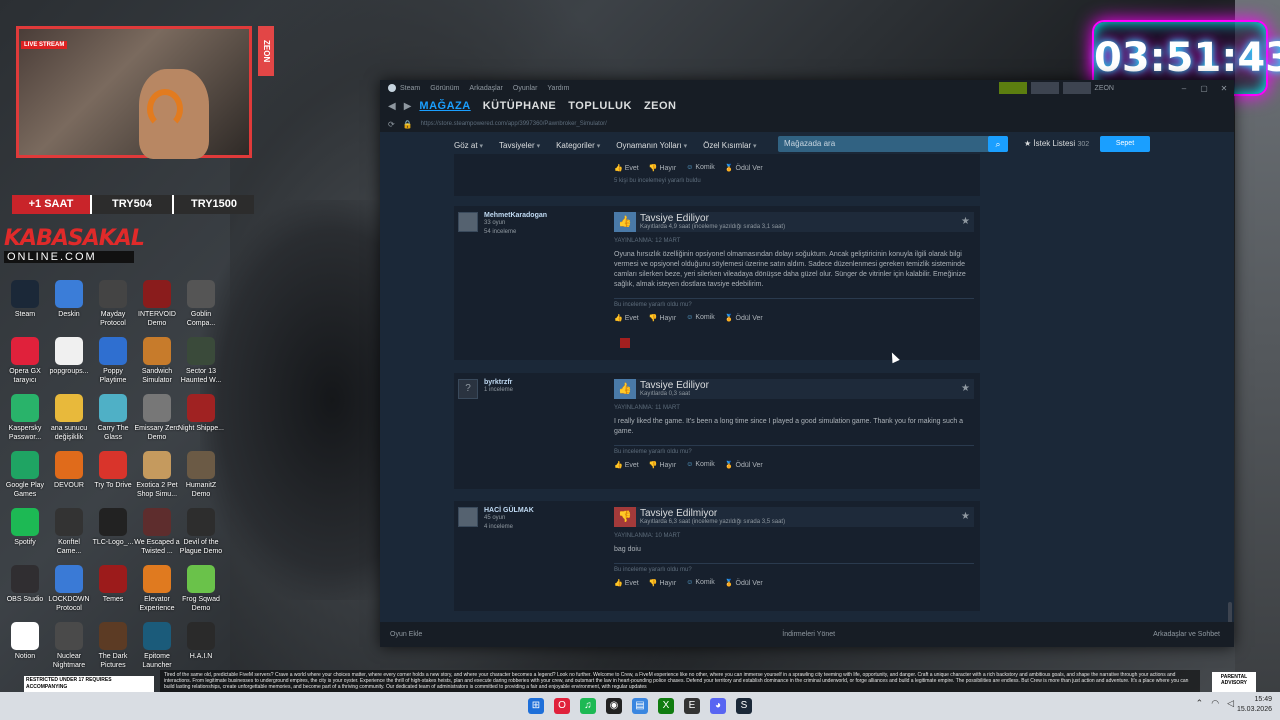 This screenshot has height=720, width=1280. What do you see at coordinates (744, 706) in the screenshot?
I see `steam-taskbar-icon: S` at bounding box center [744, 706].